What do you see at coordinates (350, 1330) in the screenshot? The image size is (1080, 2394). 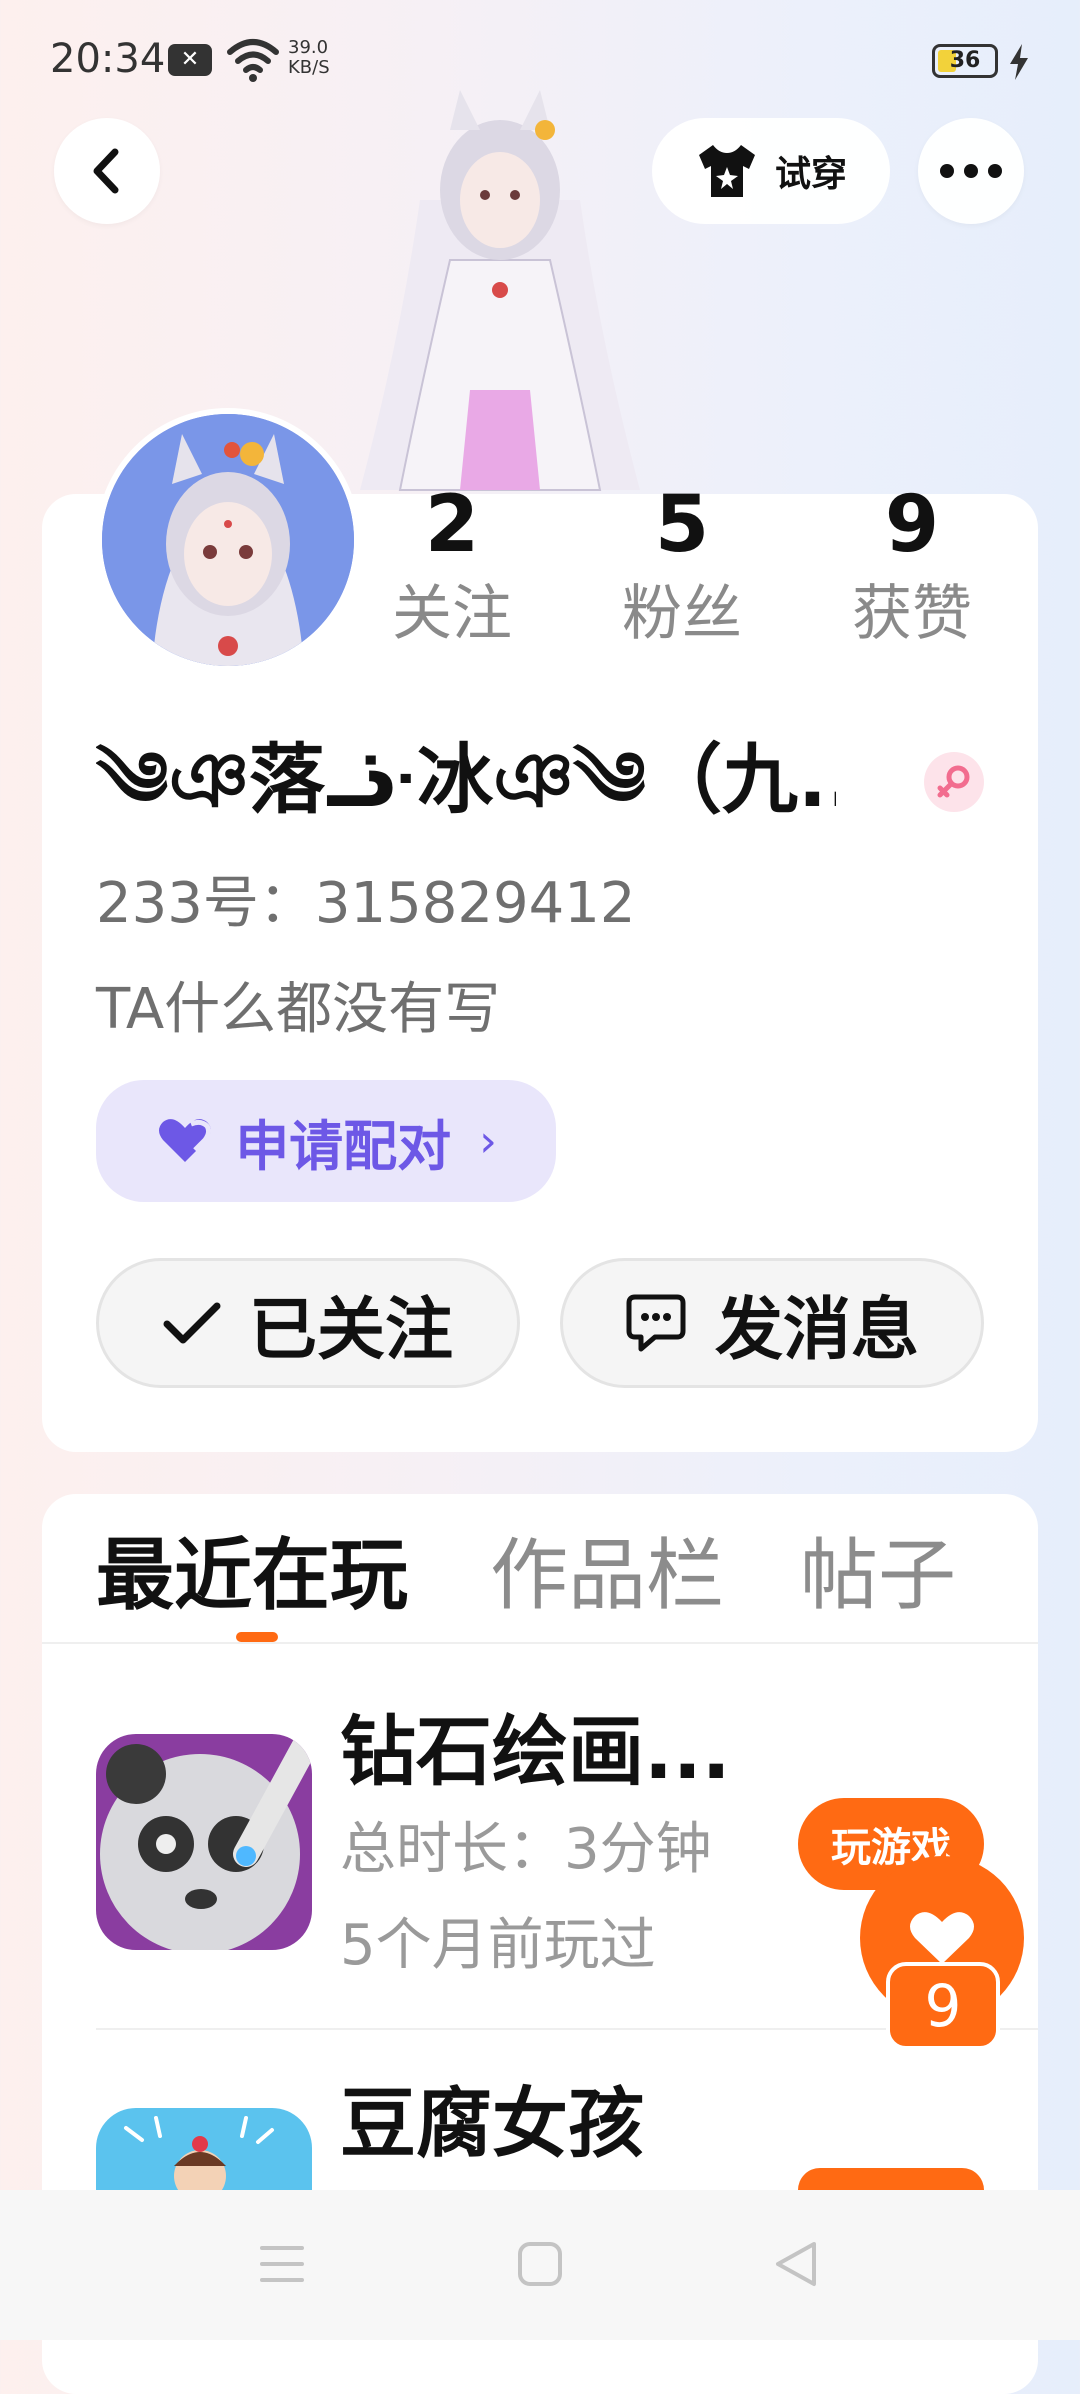 I see `following-button-label: 已关注` at bounding box center [350, 1330].